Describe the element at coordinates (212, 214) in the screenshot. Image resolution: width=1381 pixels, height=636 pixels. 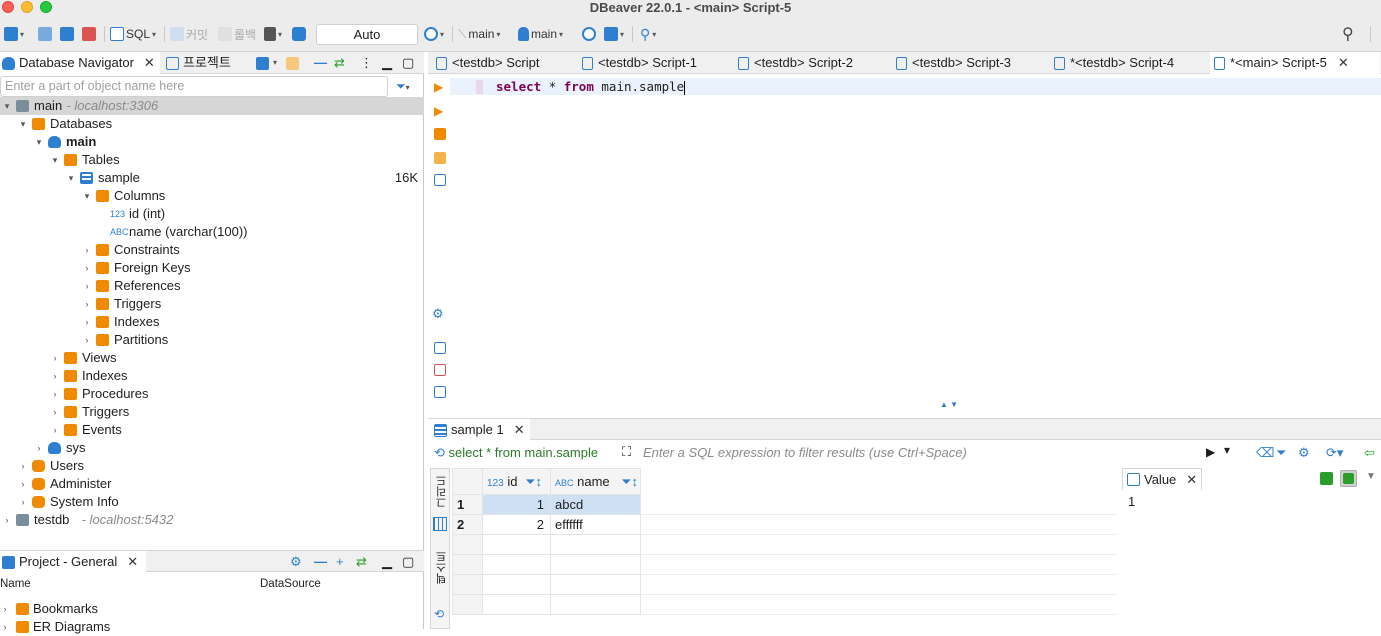
I see `tree-node-id-int-: 123 id (int)` at that location.